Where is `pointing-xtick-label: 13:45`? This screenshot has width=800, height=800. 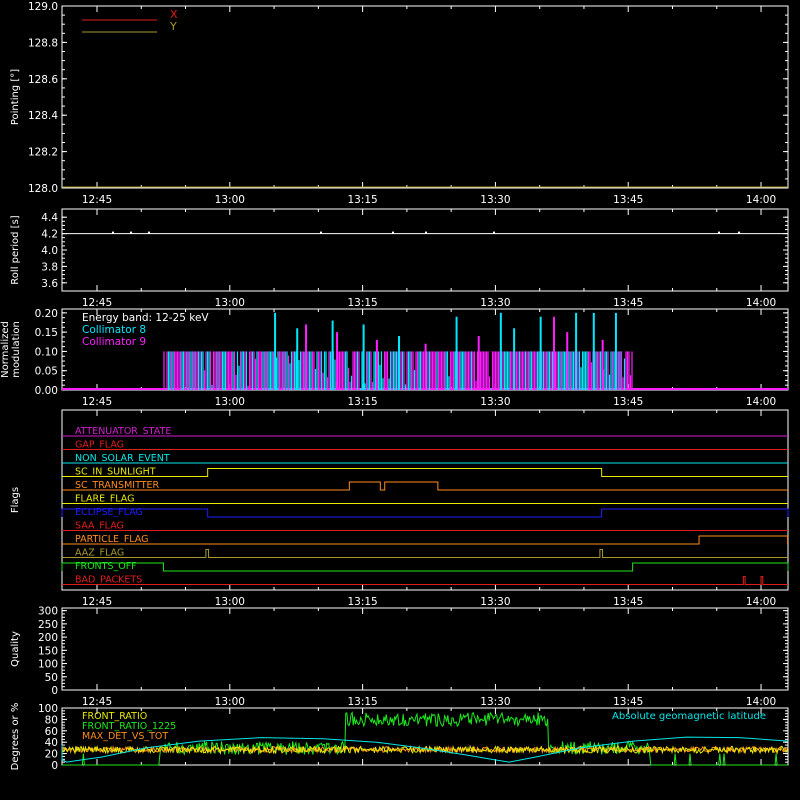
pointing-xtick-label: 13:45 is located at coordinates (628, 200).